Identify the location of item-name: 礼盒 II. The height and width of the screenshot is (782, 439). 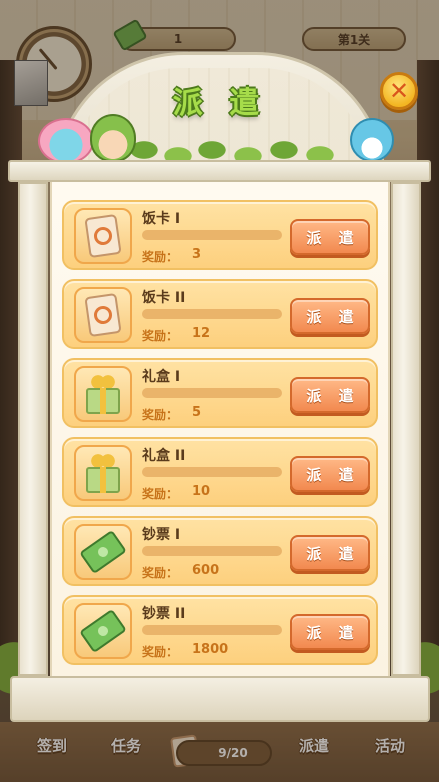
(164, 456).